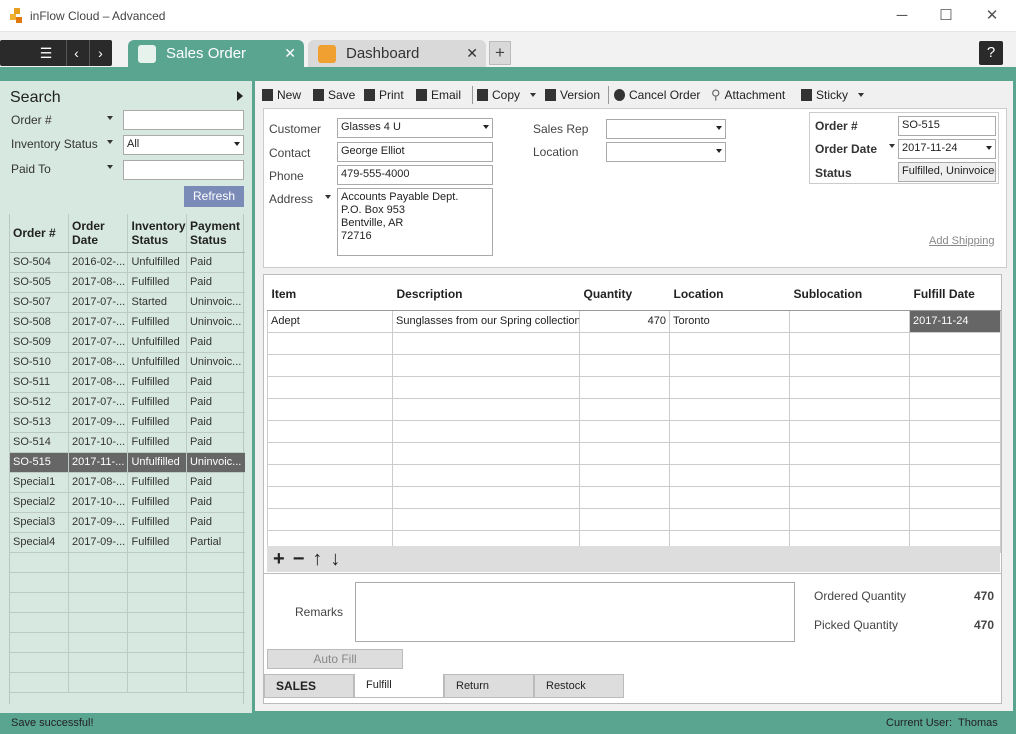 The height and width of the screenshot is (734, 1016). I want to click on tab-dashboard: Dashboard ✕, so click(397, 53).